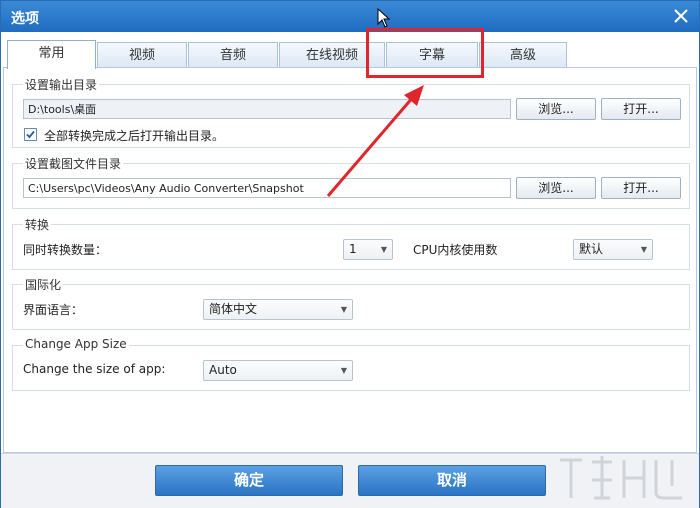 This screenshot has height=508, width=700. Describe the element at coordinates (368, 249) in the screenshot. I see `convert-count-select: 1 ▼` at that location.